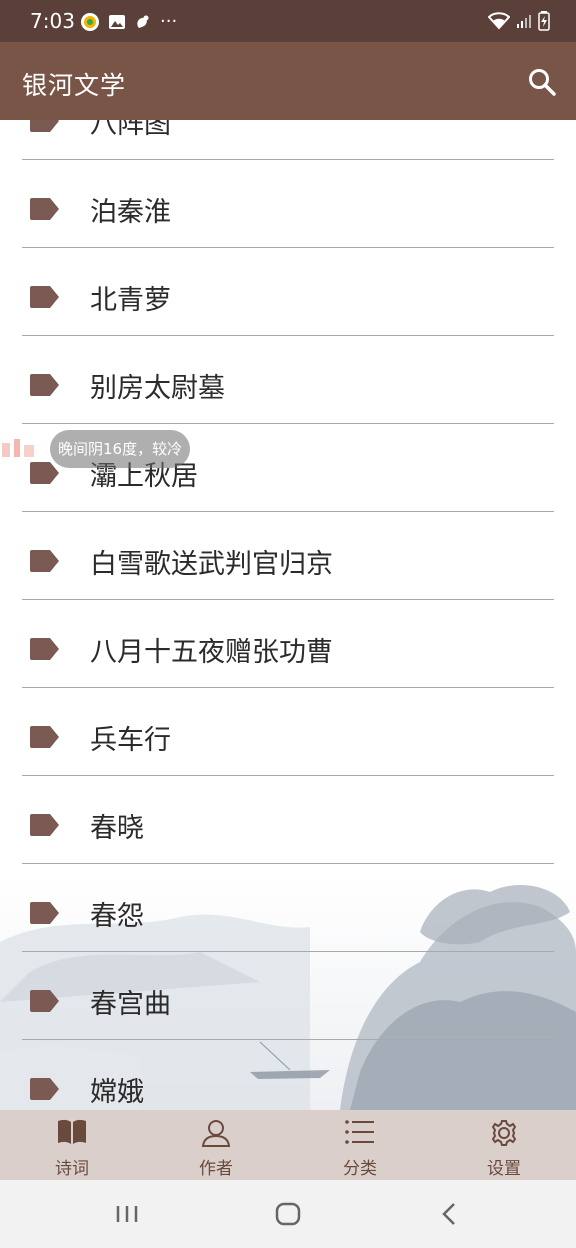 Image resolution: width=576 pixels, height=1248 pixels. I want to click on home-button, so click(288, 1214).